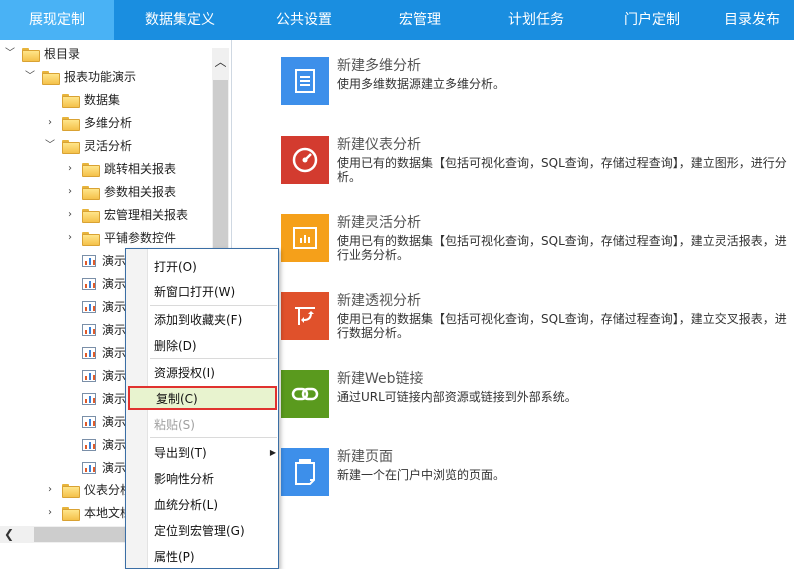 The image size is (794, 569). What do you see at coordinates (379, 144) in the screenshot?
I see `action-title: 新建仪表分析` at bounding box center [379, 144].